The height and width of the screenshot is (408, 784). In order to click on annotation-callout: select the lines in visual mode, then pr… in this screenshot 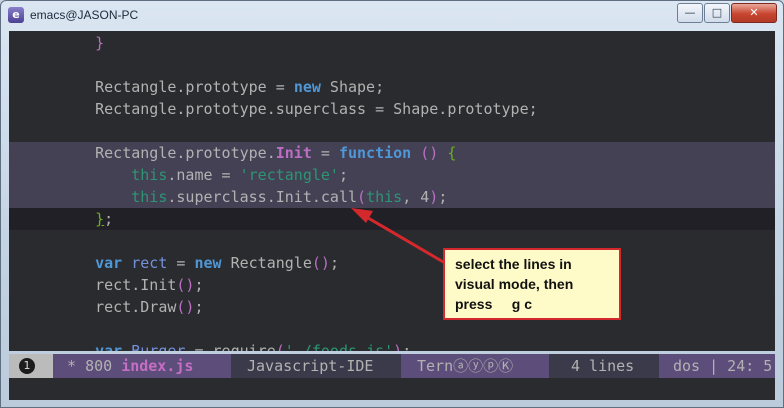, I will do `click(532, 284)`.